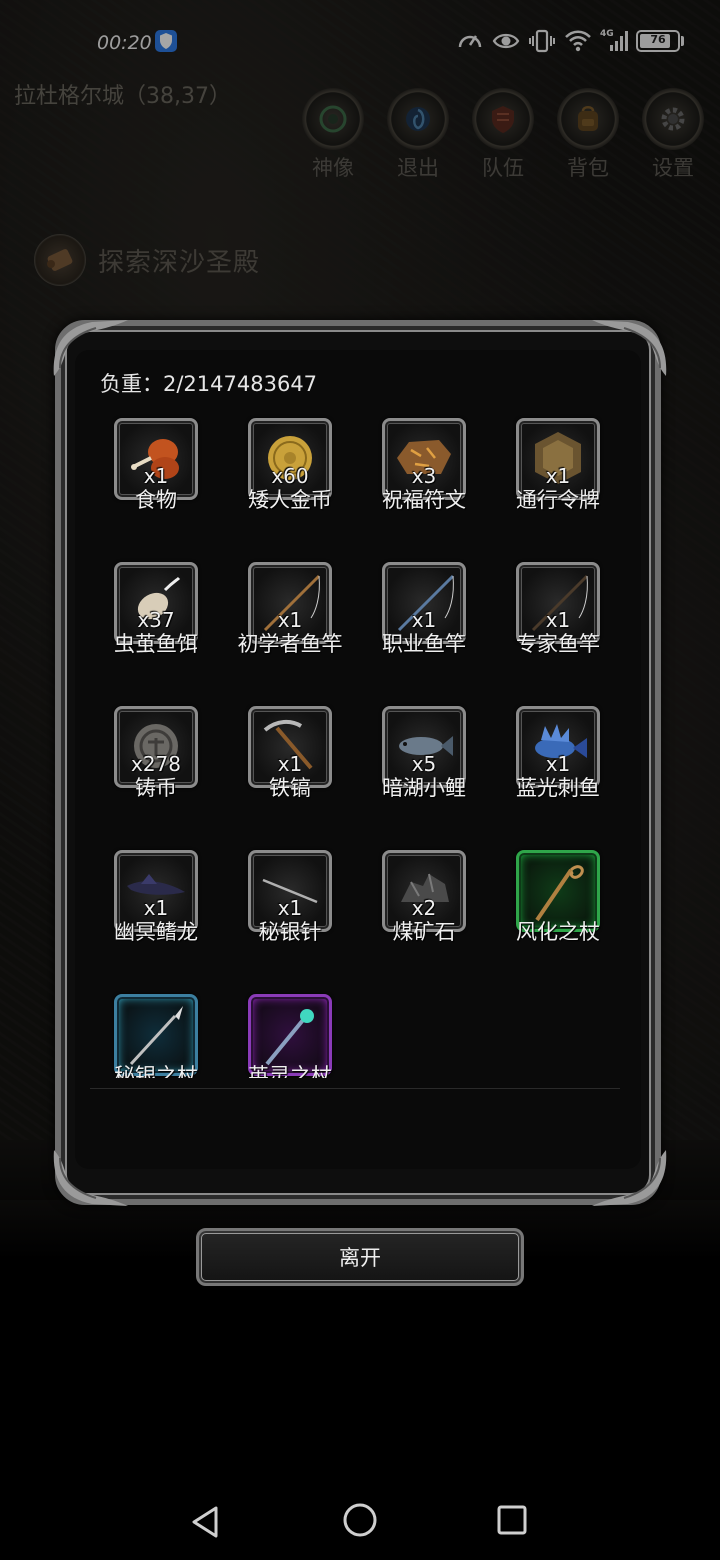 The image size is (720, 1560). Describe the element at coordinates (290, 644) in the screenshot. I see `item-name: 初学者鱼竿` at that location.